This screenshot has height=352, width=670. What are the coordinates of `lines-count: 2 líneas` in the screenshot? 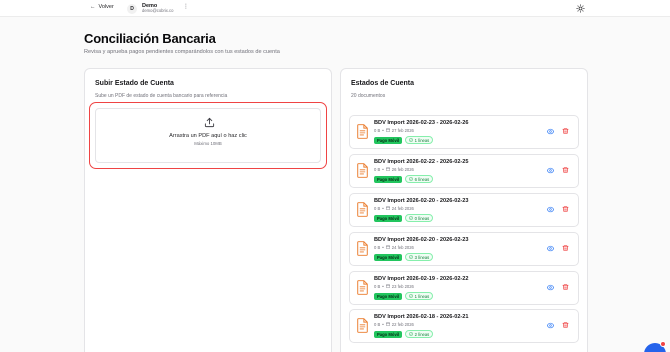 It's located at (422, 334).